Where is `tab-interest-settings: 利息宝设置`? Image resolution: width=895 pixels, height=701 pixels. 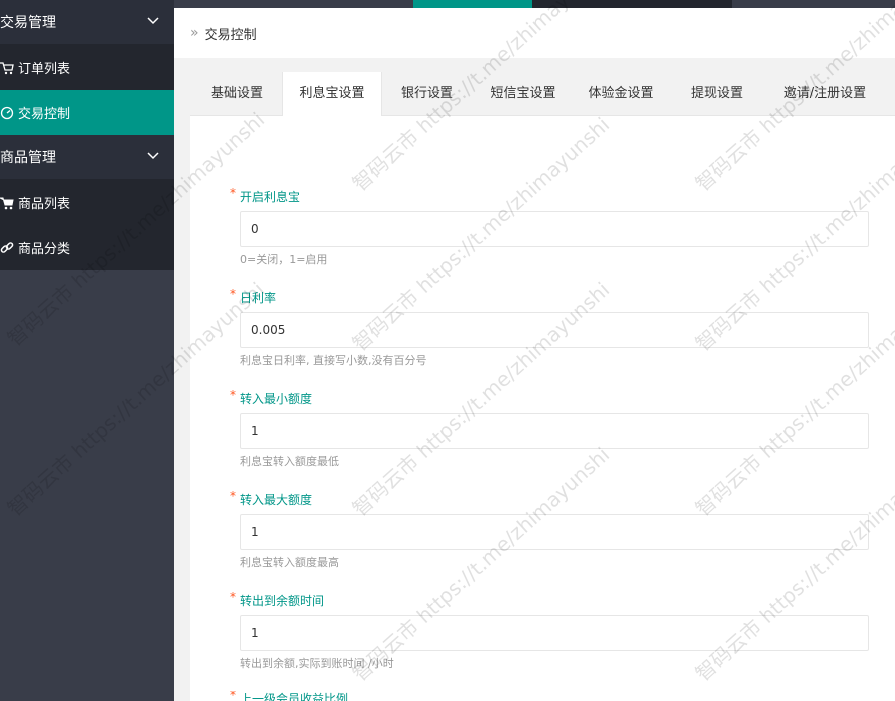 tab-interest-settings: 利息宝设置 is located at coordinates (332, 94).